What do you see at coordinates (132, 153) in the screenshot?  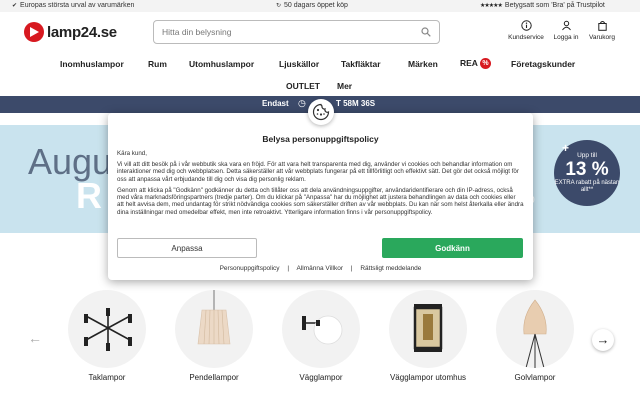 I see `cookie-greeting: Kära kund,` at bounding box center [132, 153].